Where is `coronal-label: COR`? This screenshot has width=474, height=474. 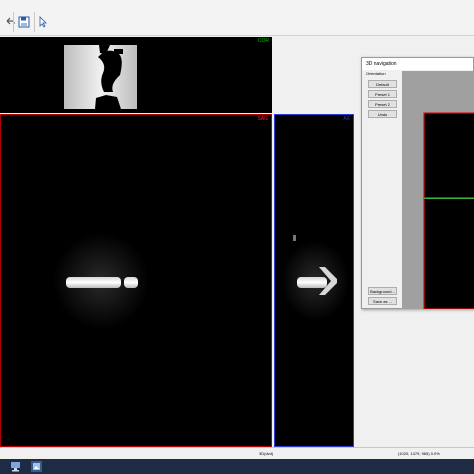
coronal-label: COR is located at coordinates (263, 41).